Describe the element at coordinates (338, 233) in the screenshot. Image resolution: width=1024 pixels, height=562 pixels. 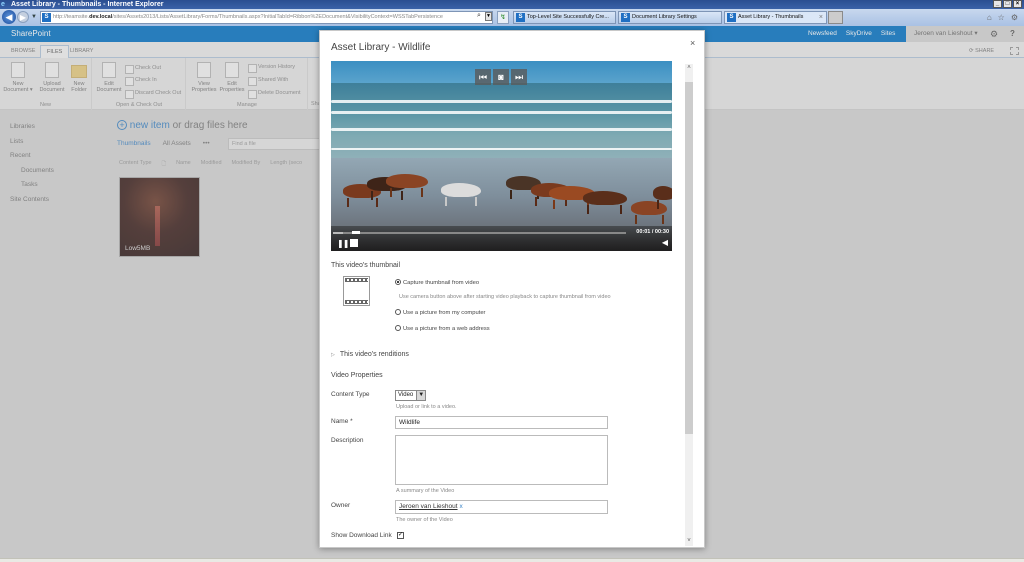
I see `video-progress-fill` at that location.